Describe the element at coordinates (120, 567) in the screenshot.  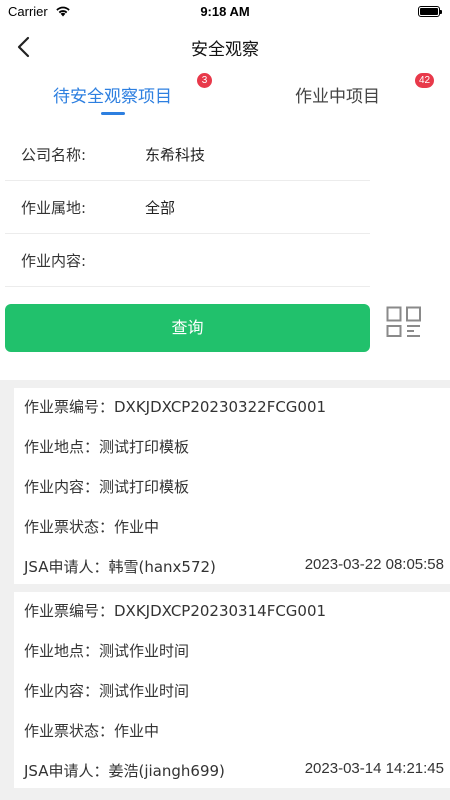
I see `ticket-applicant: JSA申请人：韩雪(hanx572)` at that location.